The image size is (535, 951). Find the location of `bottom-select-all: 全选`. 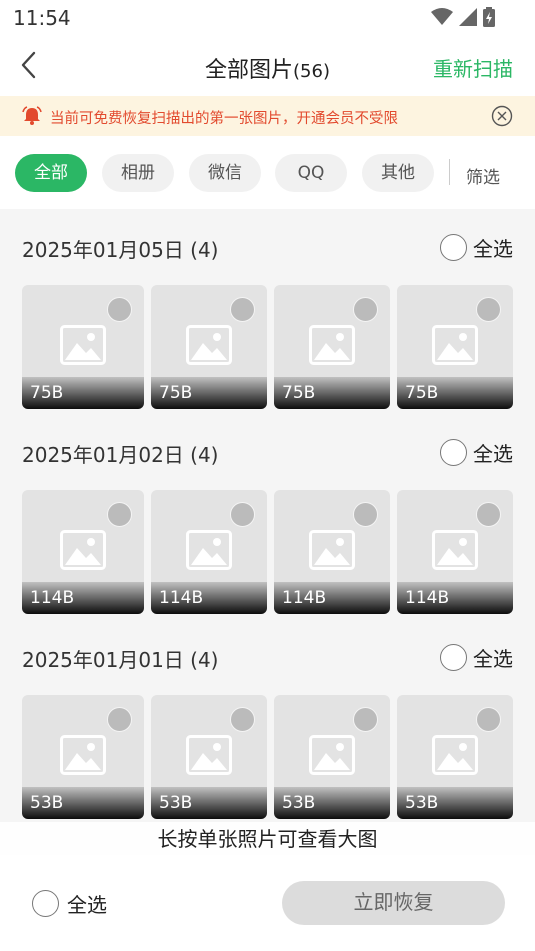

bottom-select-all: 全选 is located at coordinates (69, 903).